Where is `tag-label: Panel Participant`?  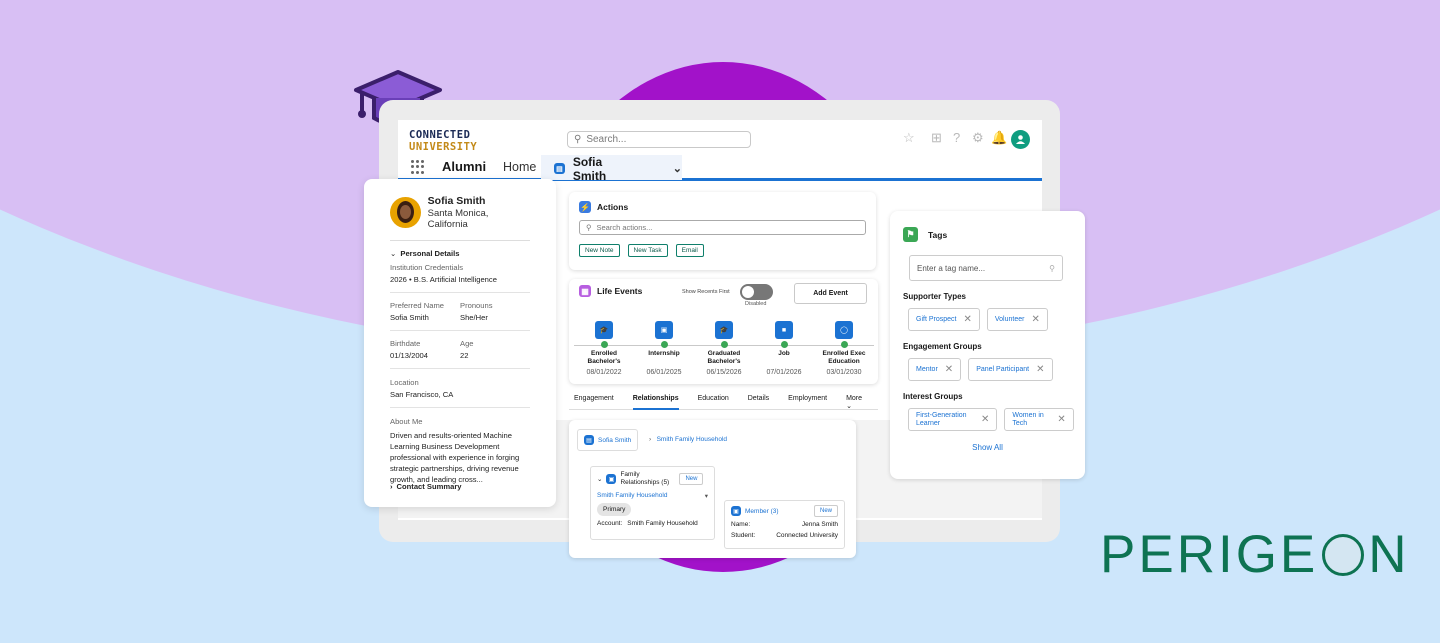 tag-label: Panel Participant is located at coordinates (1003, 369).